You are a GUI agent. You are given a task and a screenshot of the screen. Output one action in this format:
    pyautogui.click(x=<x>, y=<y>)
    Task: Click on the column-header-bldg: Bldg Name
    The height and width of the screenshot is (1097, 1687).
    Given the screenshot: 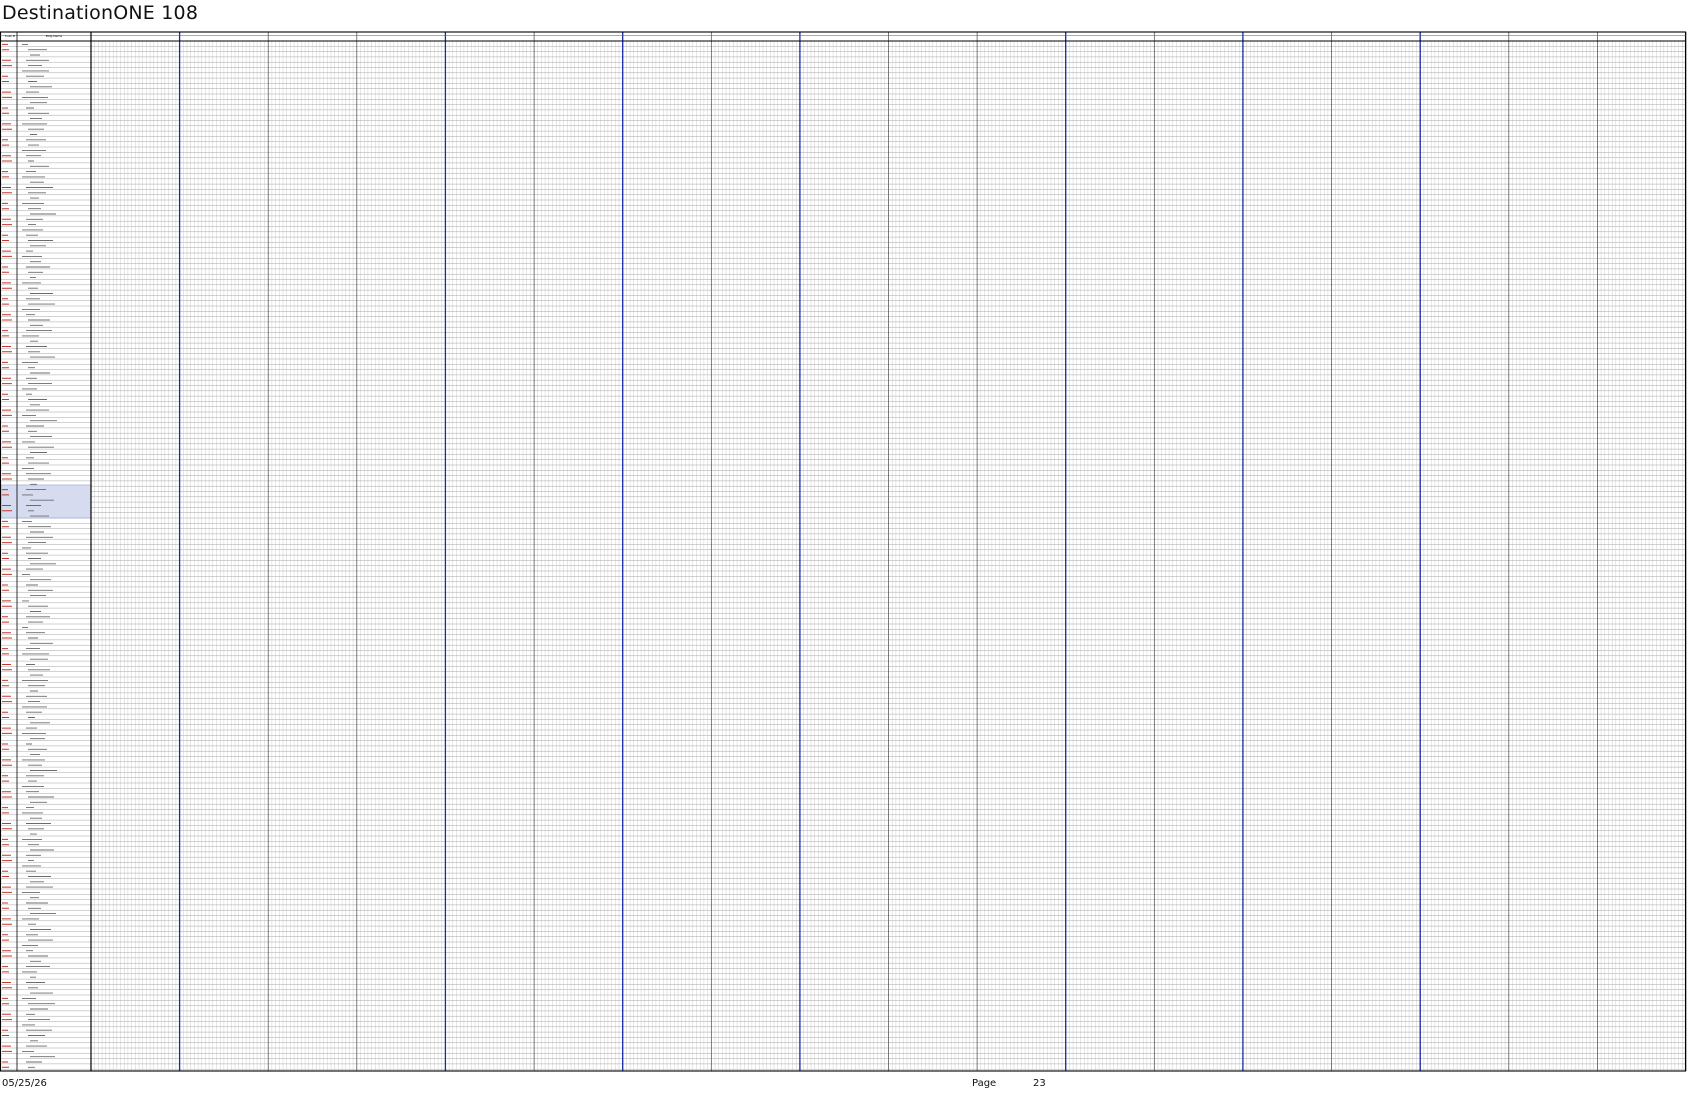 What is the action you would take?
    pyautogui.click(x=54, y=36)
    